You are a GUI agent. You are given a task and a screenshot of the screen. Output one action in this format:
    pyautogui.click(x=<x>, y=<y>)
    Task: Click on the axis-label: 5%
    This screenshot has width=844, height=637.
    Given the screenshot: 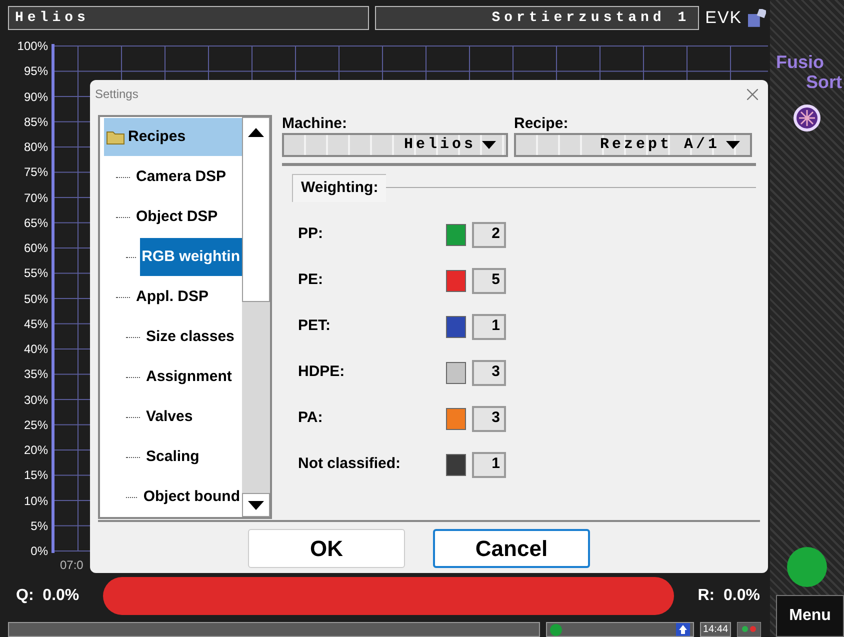 What is the action you would take?
    pyautogui.click(x=39, y=525)
    